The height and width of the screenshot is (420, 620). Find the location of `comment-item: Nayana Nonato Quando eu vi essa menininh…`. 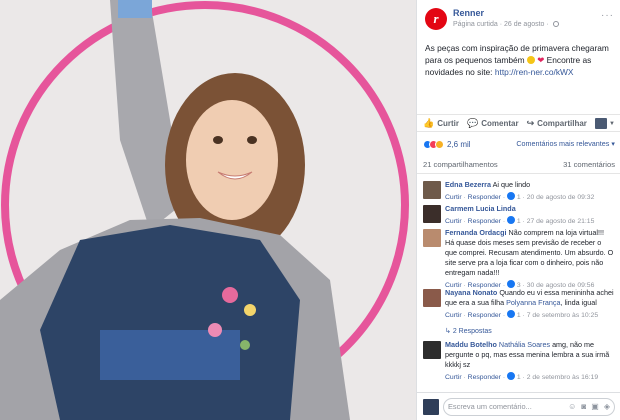

comment-item: Nayana Nonato Quando eu vi essa menininh… is located at coordinates (518, 306).